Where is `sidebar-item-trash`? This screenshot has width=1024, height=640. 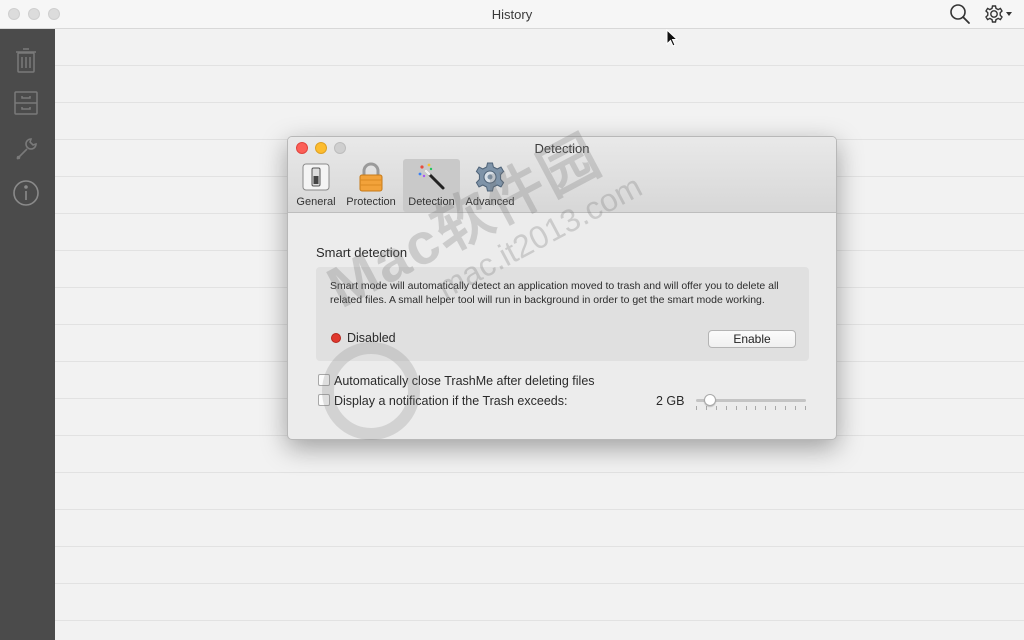
sidebar-item-trash is located at coordinates (26, 60).